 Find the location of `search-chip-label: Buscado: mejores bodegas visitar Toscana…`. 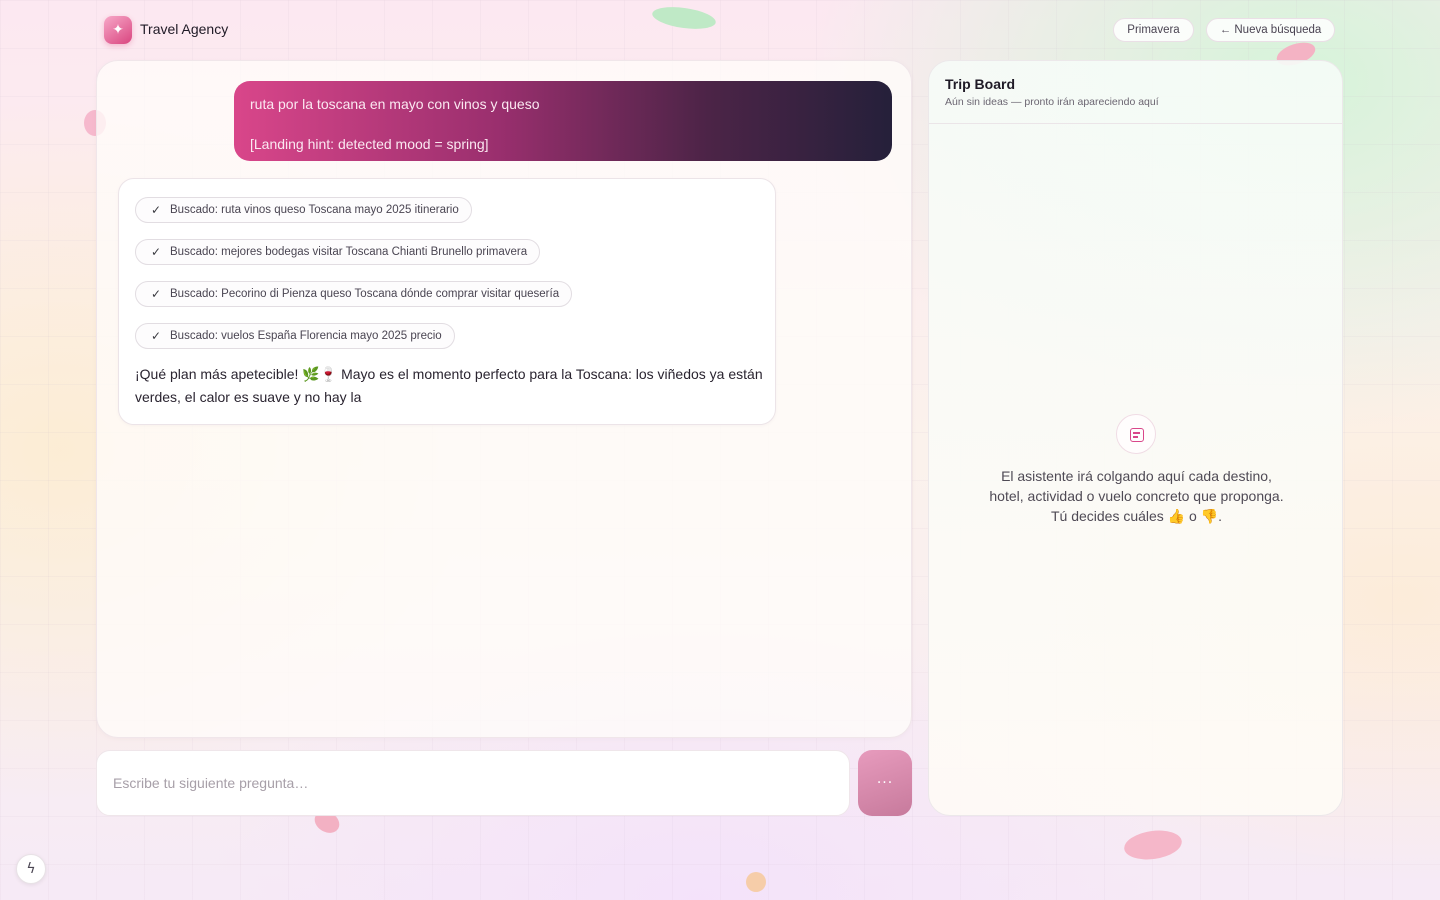

search-chip-label: Buscado: mejores bodegas visitar Toscana… is located at coordinates (349, 252).